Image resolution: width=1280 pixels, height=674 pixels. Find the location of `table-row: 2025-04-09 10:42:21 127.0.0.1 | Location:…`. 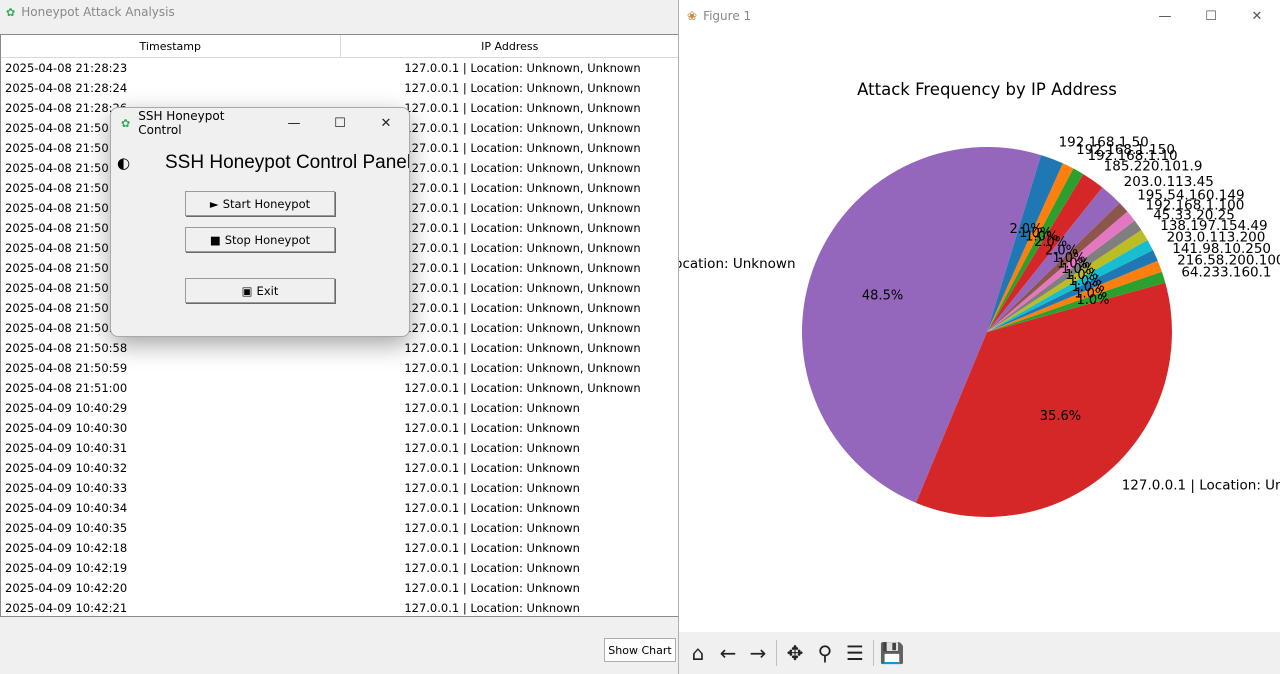

table-row: 2025-04-09 10:42:21 127.0.0.1 | Location:… is located at coordinates (340, 607).